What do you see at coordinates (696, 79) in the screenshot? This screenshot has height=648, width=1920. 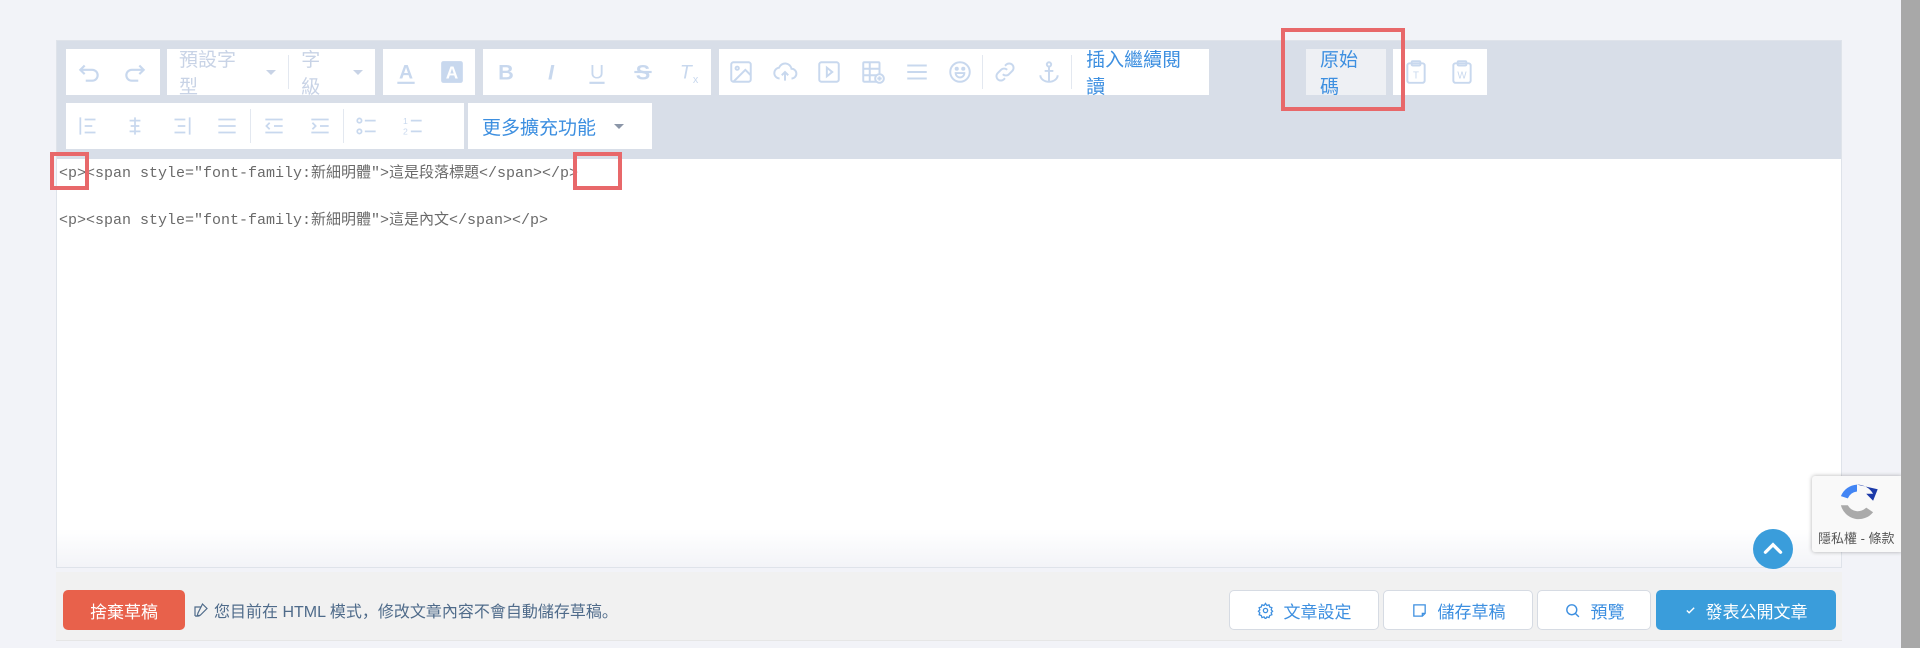 I see `svg-text: x` at bounding box center [696, 79].